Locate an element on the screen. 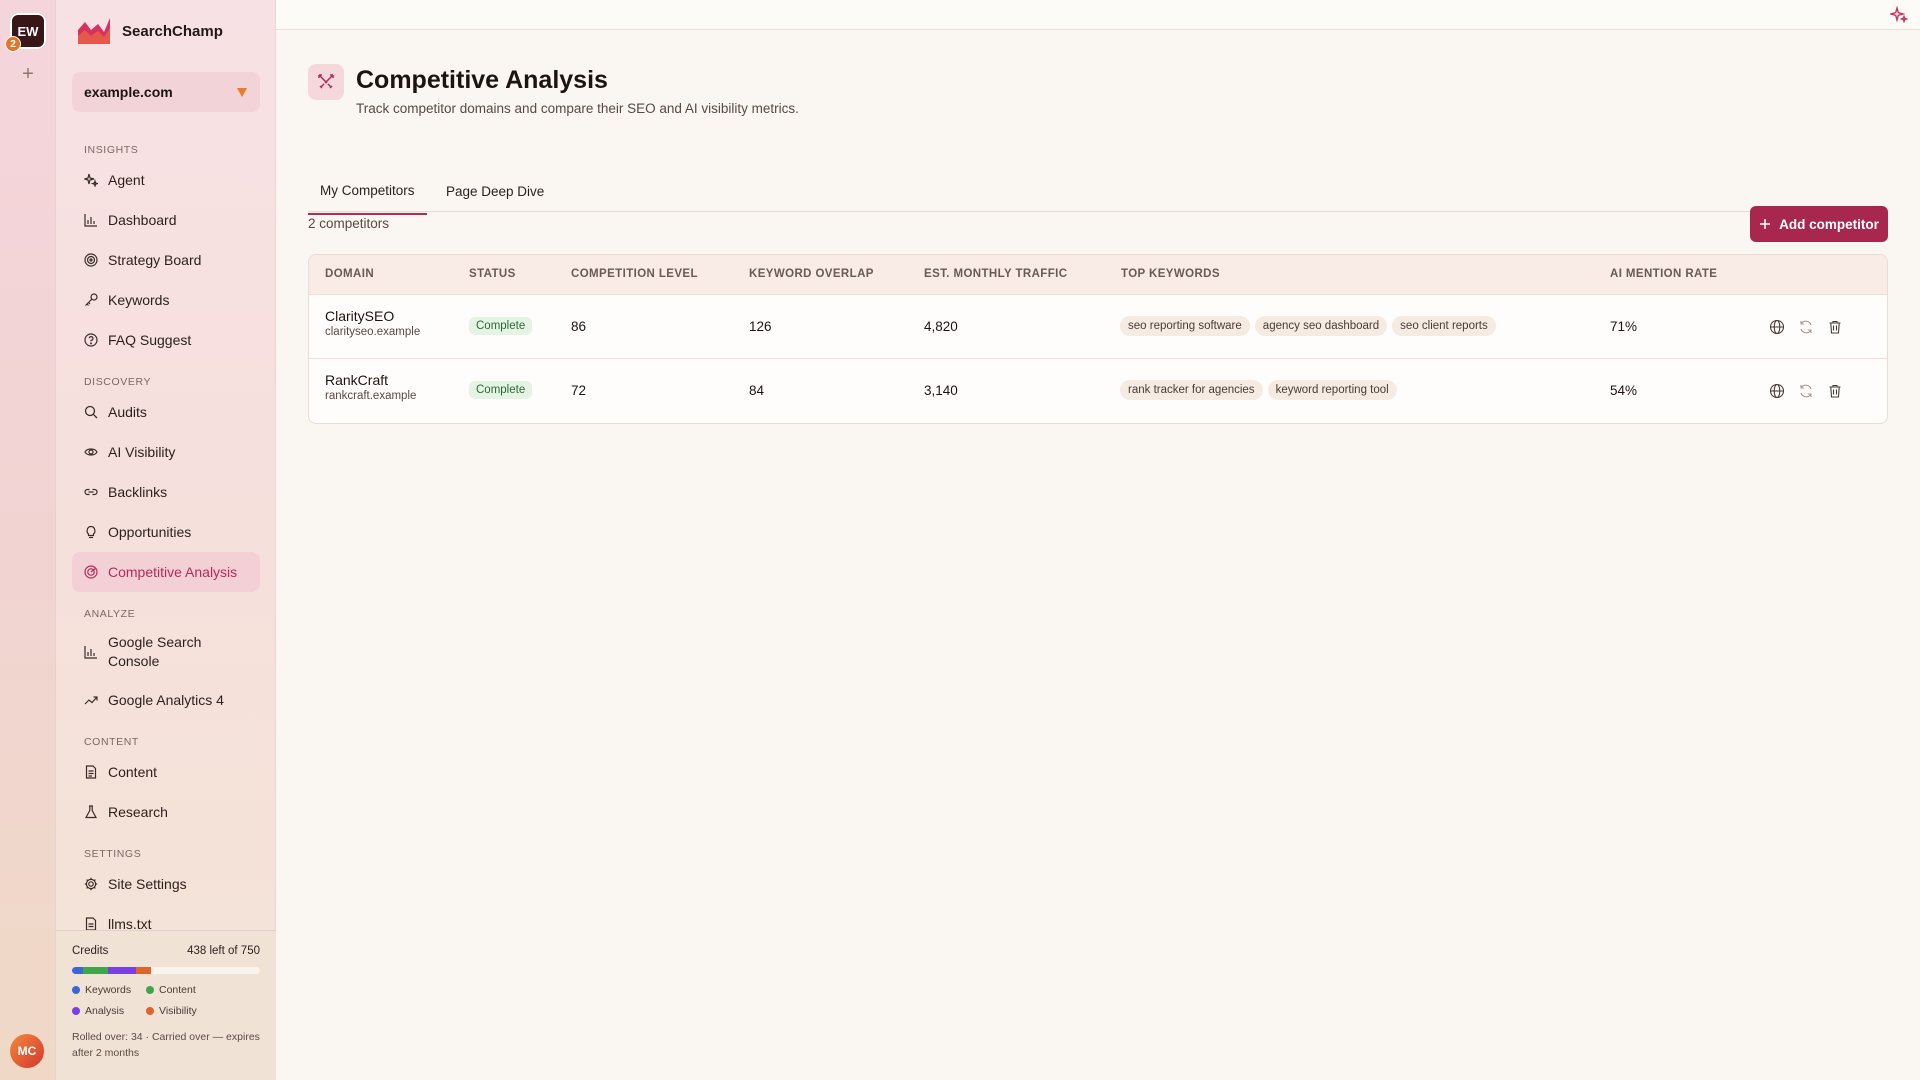 This screenshot has width=1920, height=1080. competitor-domain: clarityseo.example is located at coordinates (373, 332).